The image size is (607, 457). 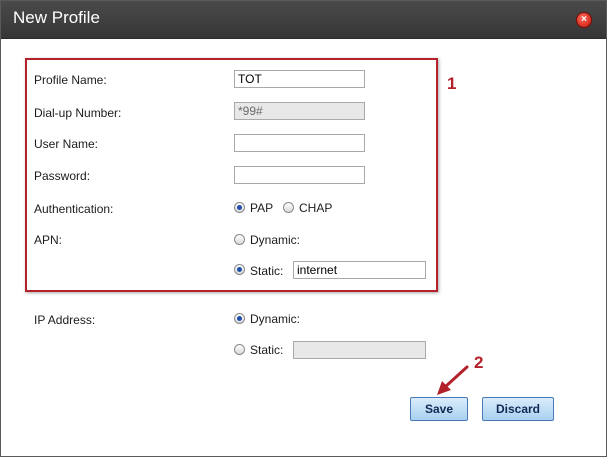 I want to click on ip-static-input, so click(x=359, y=350).